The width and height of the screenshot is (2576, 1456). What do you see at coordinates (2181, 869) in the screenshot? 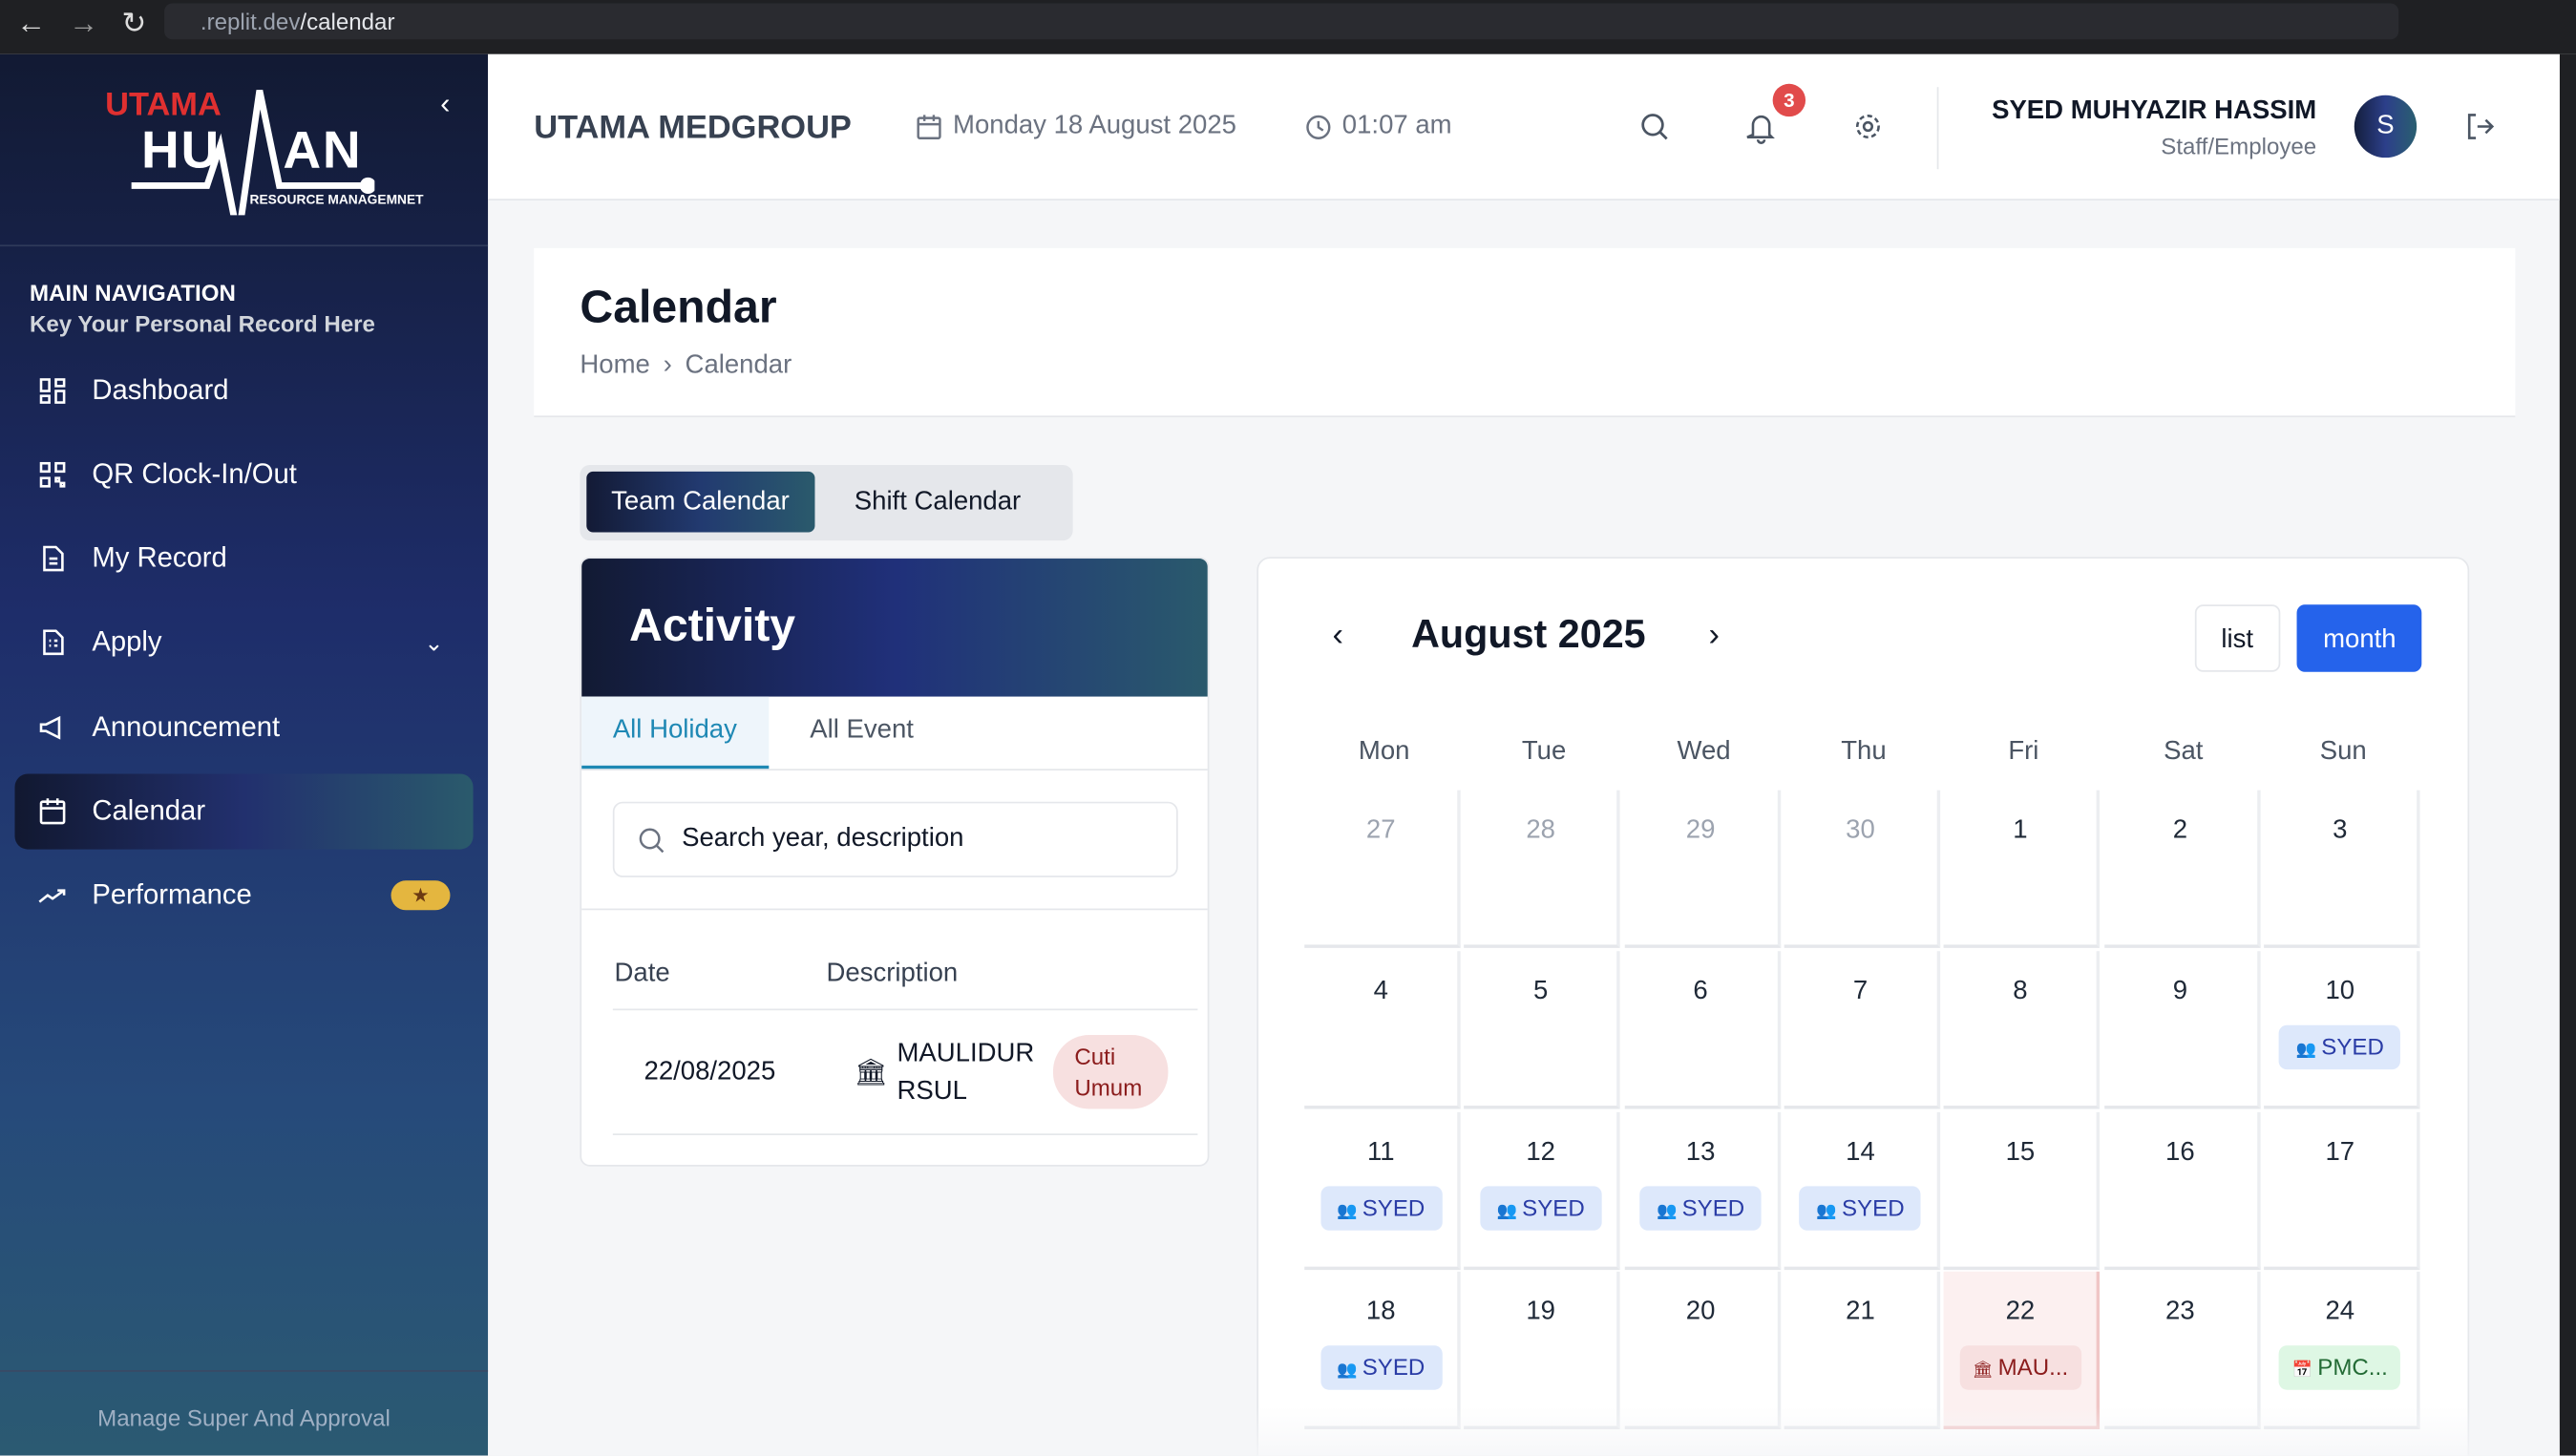
I see `day-cell: 2` at bounding box center [2181, 869].